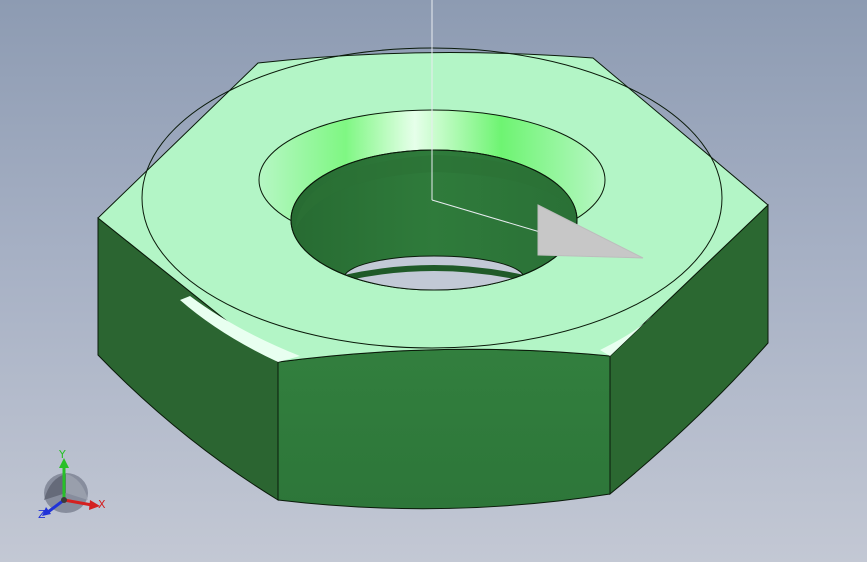  I want to click on coordinate-triad: Y X Z, so click(72, 484).